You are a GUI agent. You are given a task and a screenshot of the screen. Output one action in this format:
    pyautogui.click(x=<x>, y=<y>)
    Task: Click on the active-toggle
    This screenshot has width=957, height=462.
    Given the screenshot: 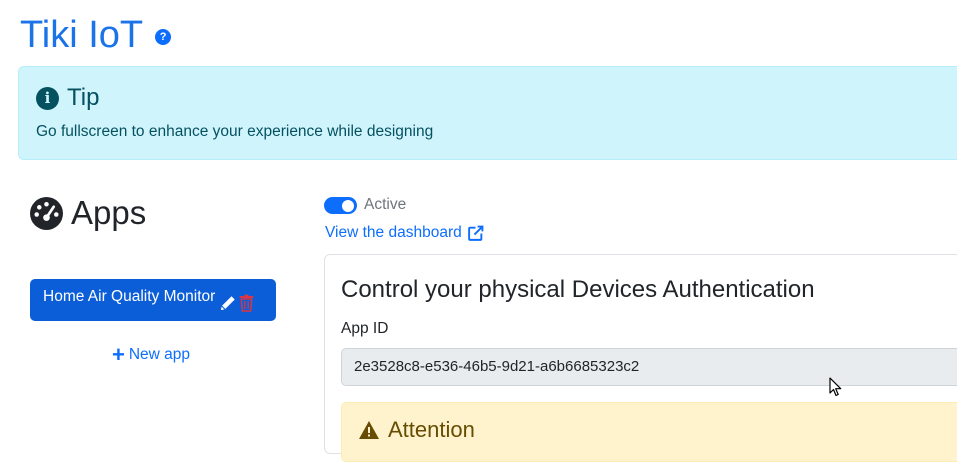 What is the action you would take?
    pyautogui.click(x=340, y=205)
    